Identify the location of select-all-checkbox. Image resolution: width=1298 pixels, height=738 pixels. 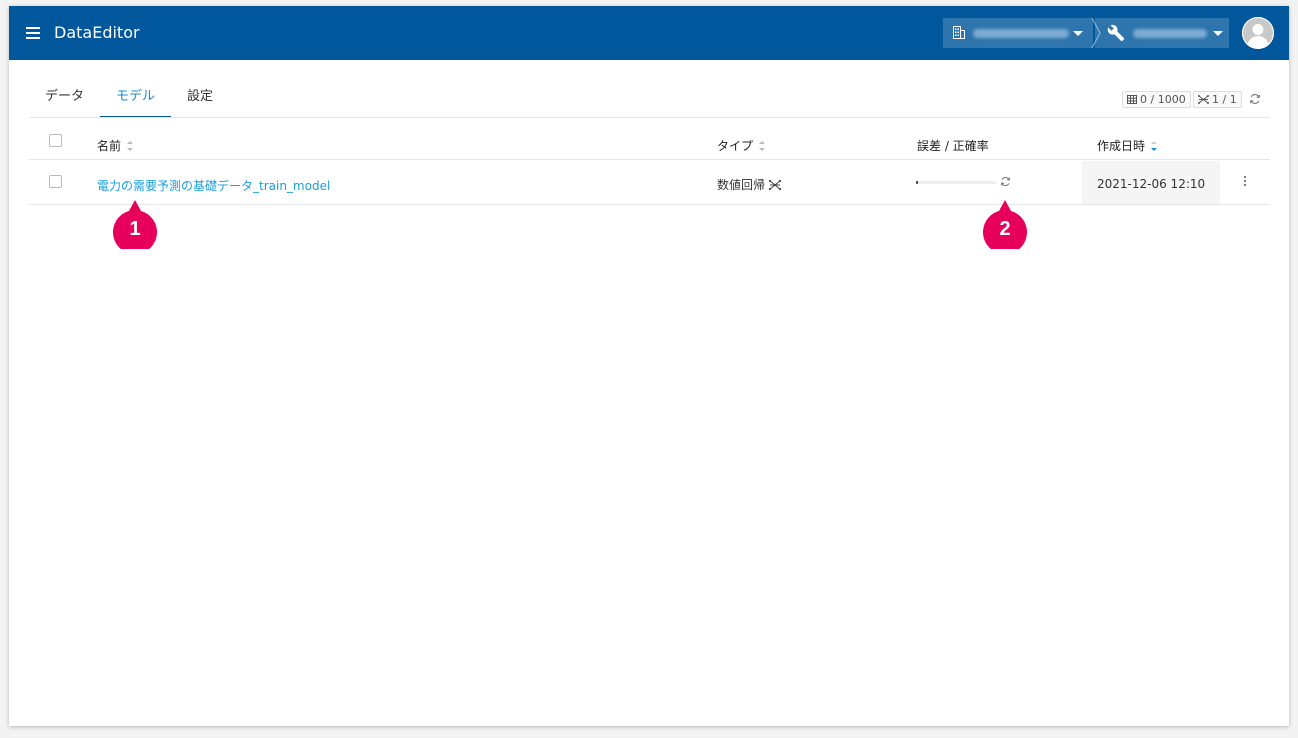
(55, 140).